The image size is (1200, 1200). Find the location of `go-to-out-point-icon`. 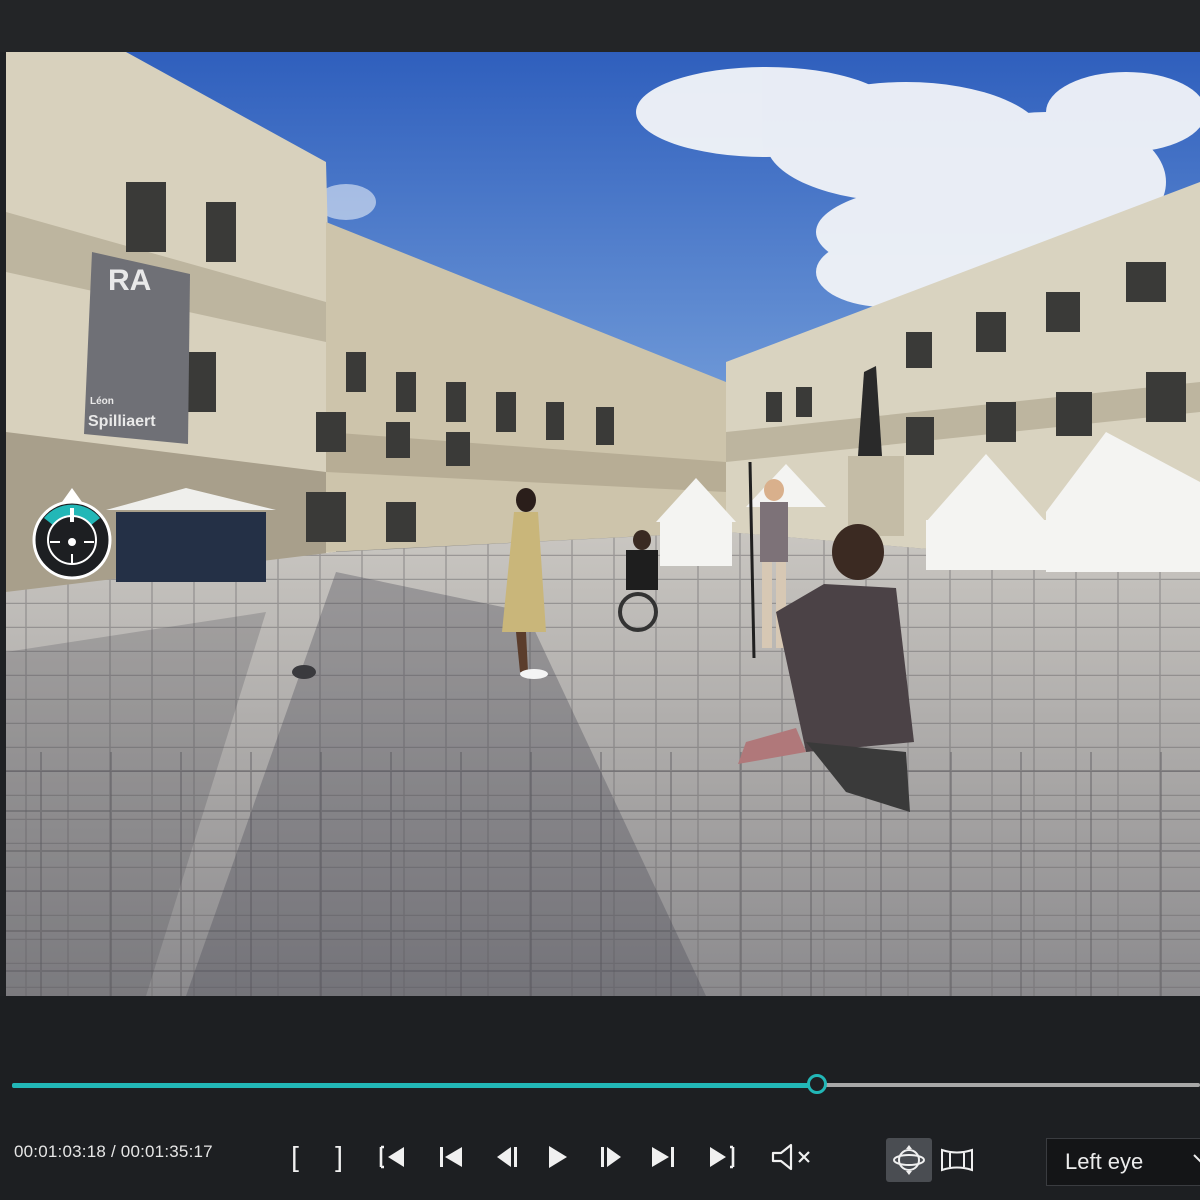

go-to-out-point-icon is located at coordinates (722, 1157).